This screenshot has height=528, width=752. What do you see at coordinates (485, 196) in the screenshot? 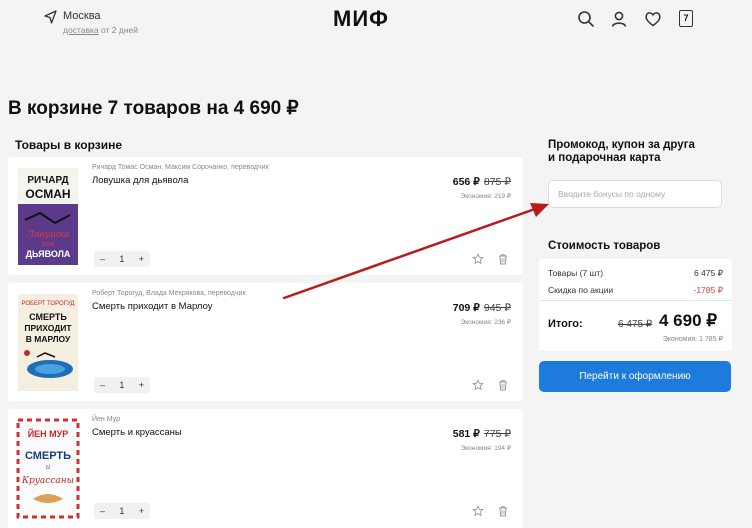
I see `item-economy: Экономия: 219 ₽` at bounding box center [485, 196].